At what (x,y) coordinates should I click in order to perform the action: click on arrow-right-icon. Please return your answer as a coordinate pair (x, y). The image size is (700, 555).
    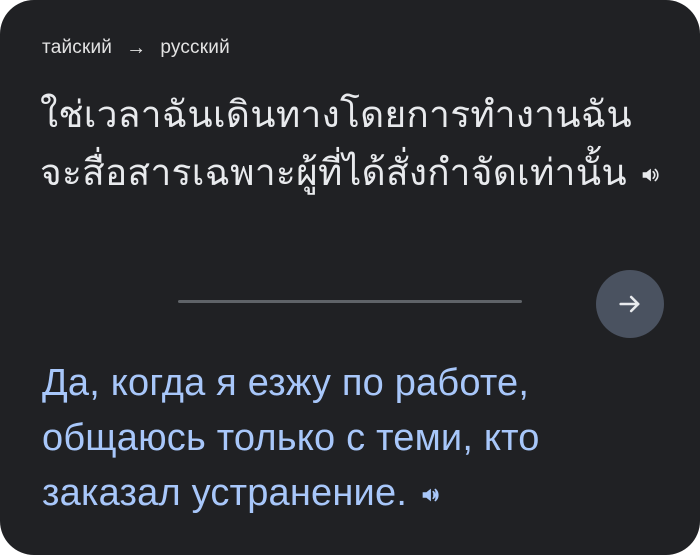
    Looking at the image, I should click on (629, 304).